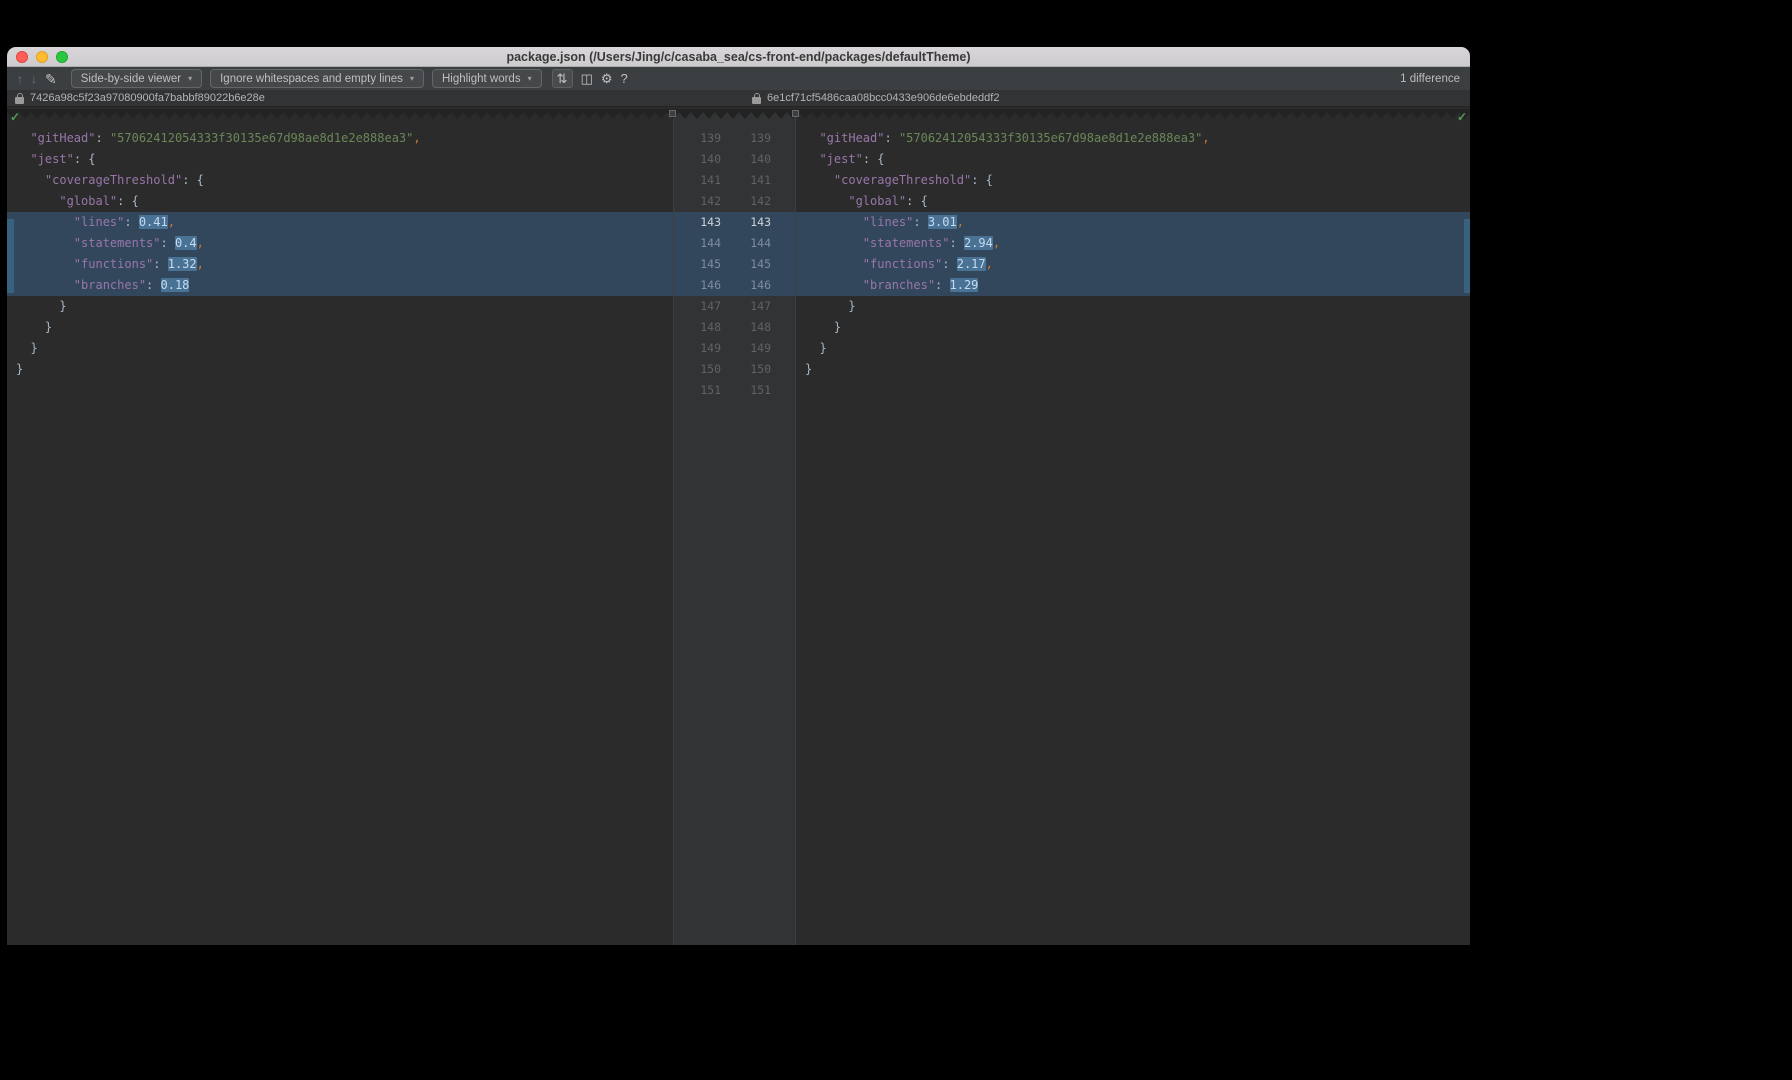 This screenshot has height=1080, width=1792. Describe the element at coordinates (190, 78) in the screenshot. I see `chevron-down-icon: ▾` at that location.